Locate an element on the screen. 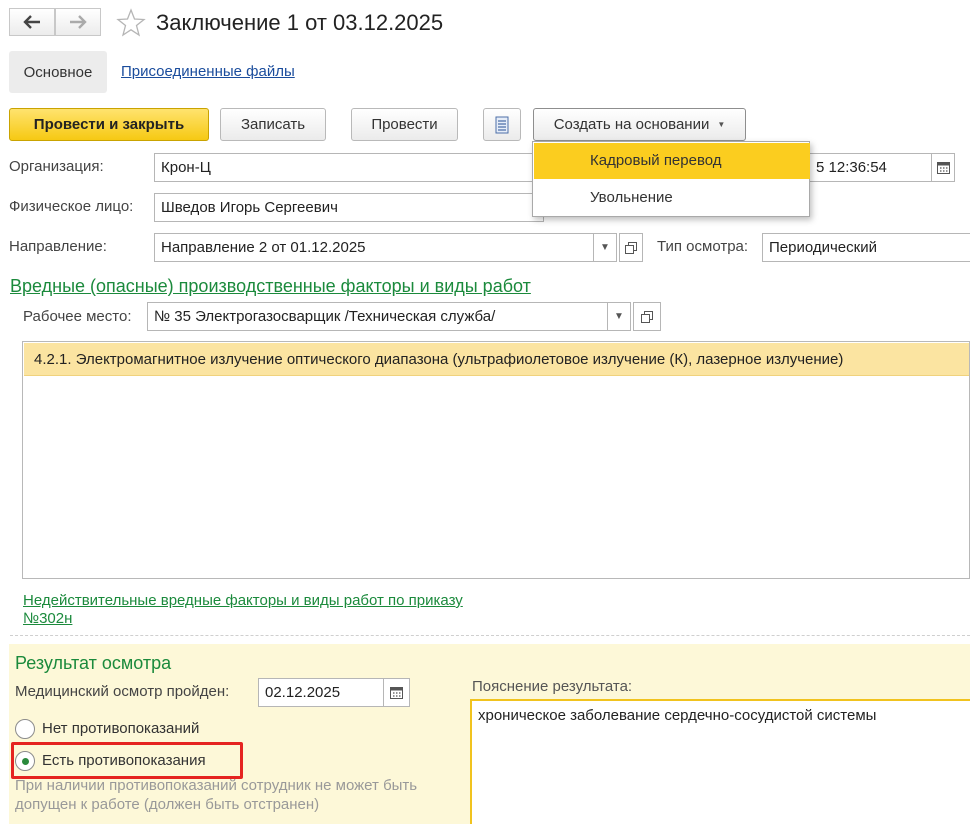  star-icon is located at coordinates (131, 22).